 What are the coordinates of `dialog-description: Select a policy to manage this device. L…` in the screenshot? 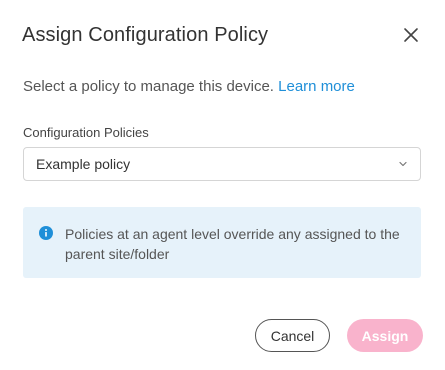 It's located at (189, 86).